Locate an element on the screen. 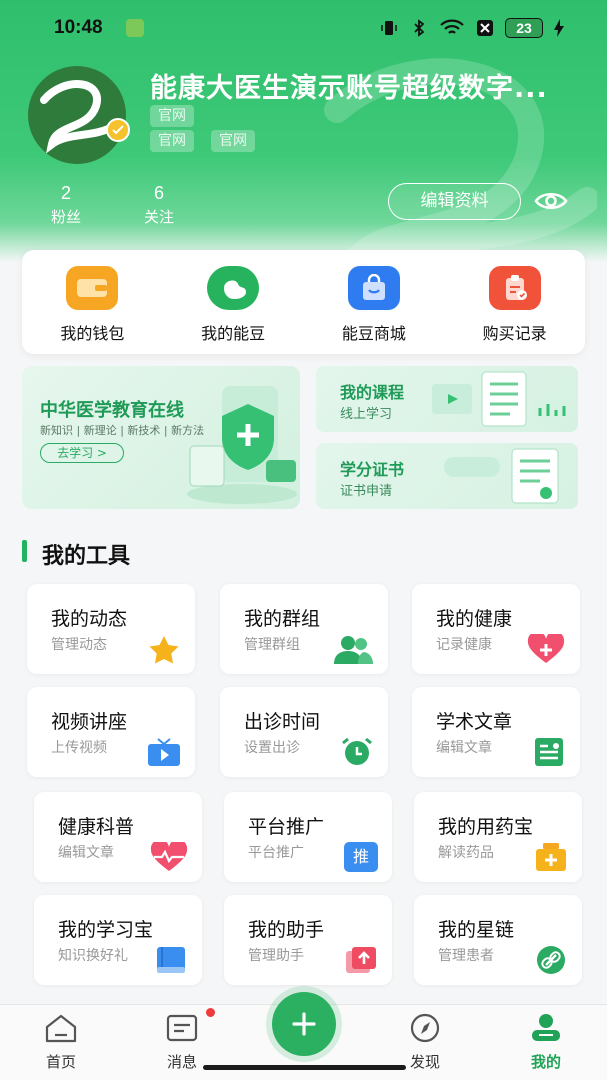  status-time: 10:48 is located at coordinates (78, 27).